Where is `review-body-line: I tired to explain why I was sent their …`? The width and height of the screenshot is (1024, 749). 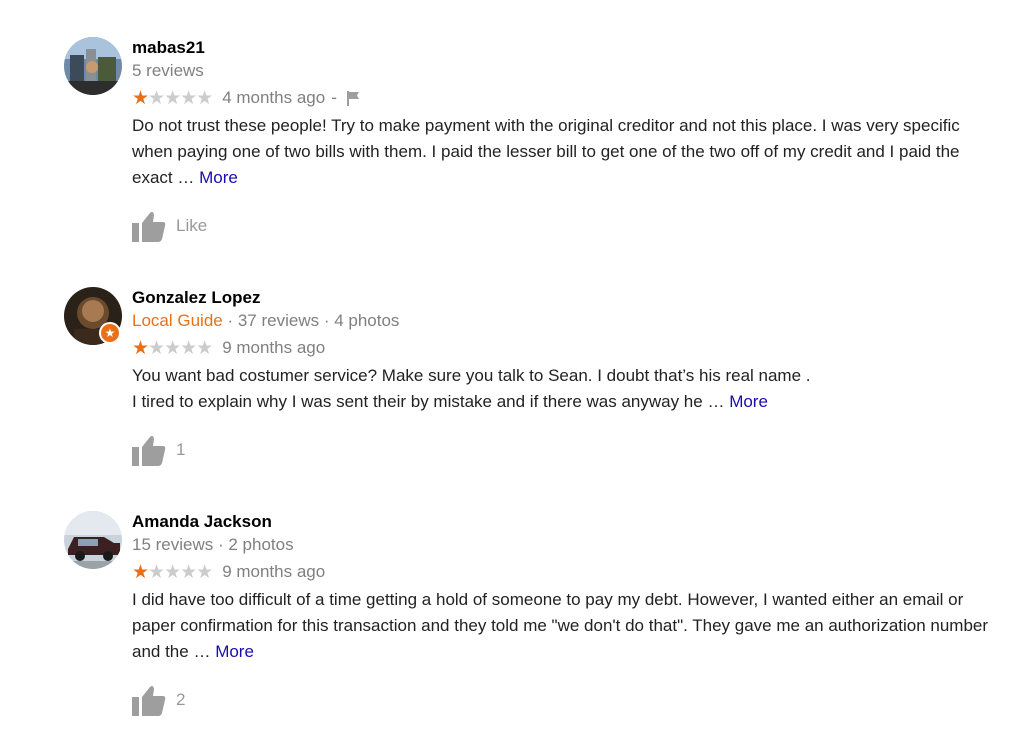 review-body-line: I tired to explain why I was sent their … is located at coordinates (568, 402).